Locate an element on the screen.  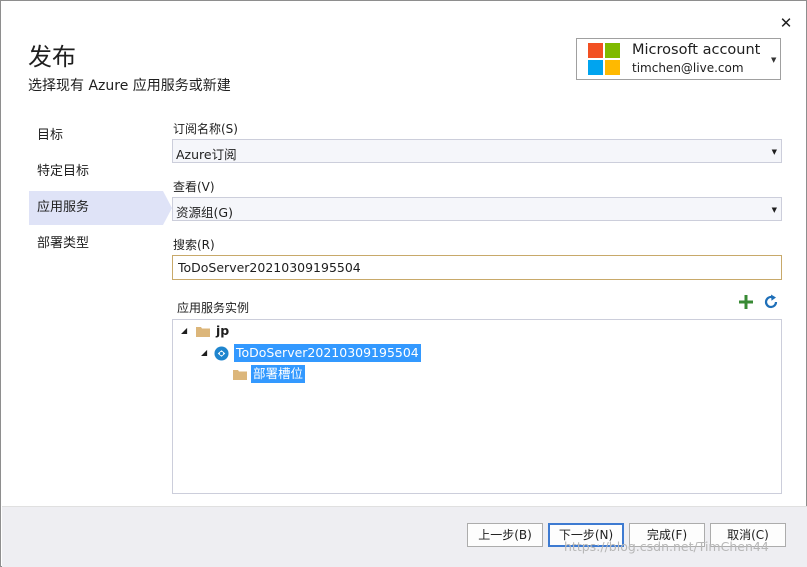
nav-item-specific-target: 特定目标 is located at coordinates (96, 172).